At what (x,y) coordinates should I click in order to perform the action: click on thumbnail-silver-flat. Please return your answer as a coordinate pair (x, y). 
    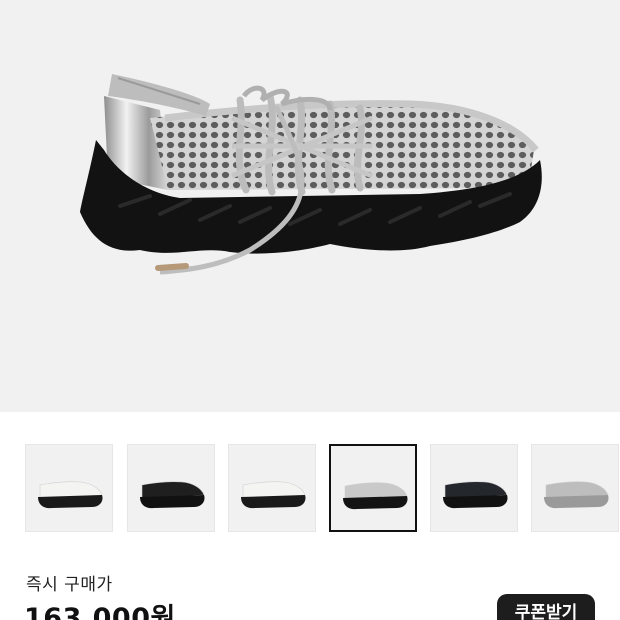
    Looking at the image, I should click on (575, 488).